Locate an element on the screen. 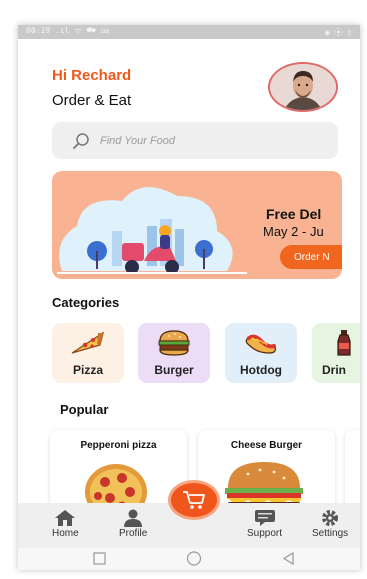 The image size is (367, 579). burger-icon is located at coordinates (174, 343).